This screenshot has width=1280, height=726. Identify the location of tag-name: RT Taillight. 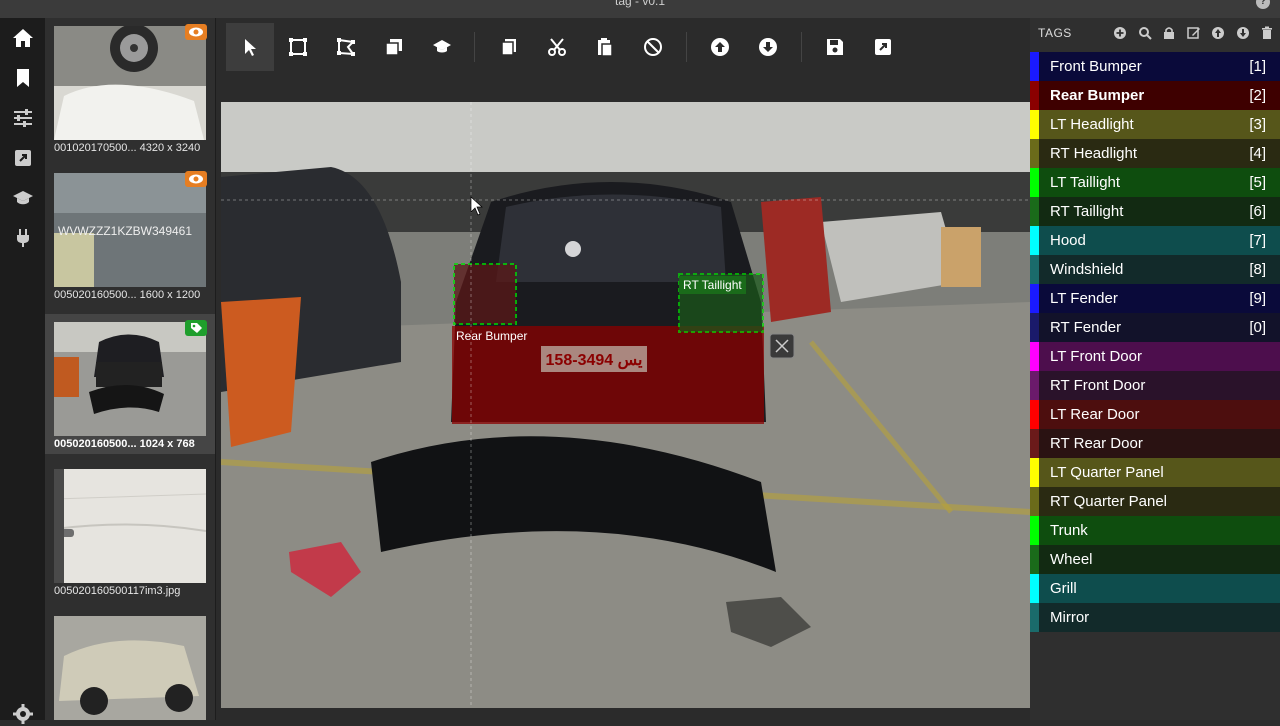
(1087, 211).